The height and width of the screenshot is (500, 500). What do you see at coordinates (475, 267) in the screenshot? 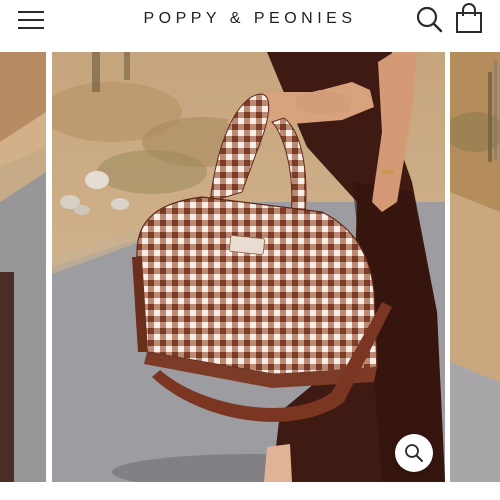
I see `next-product-image` at bounding box center [475, 267].